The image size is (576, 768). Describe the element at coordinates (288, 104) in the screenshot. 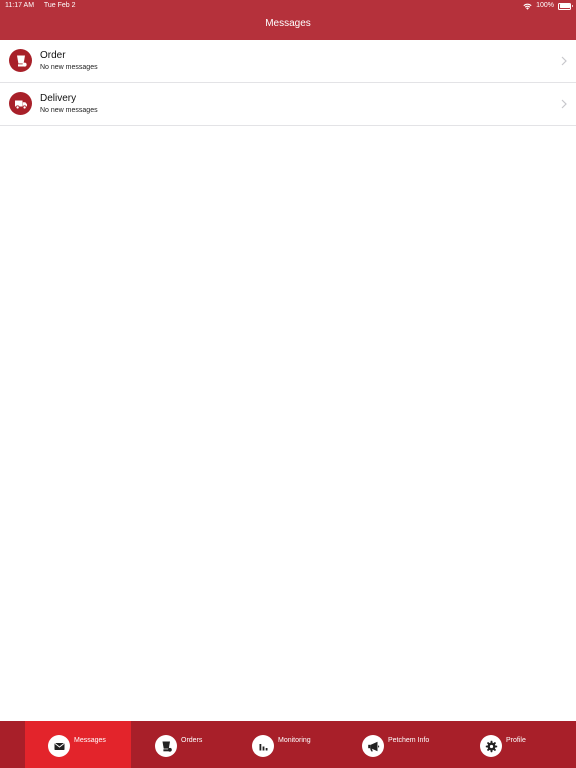

I see `message-row-delivery: Delivery No new messages` at that location.